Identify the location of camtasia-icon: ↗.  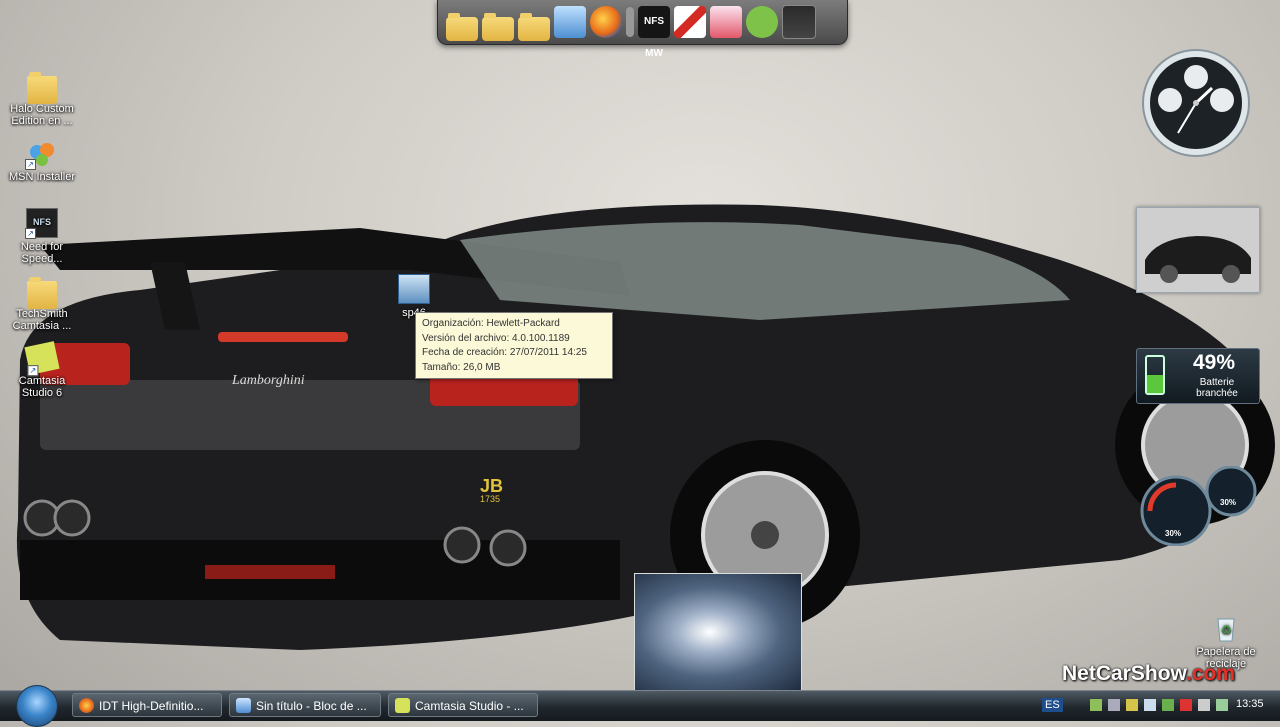
(42, 359).